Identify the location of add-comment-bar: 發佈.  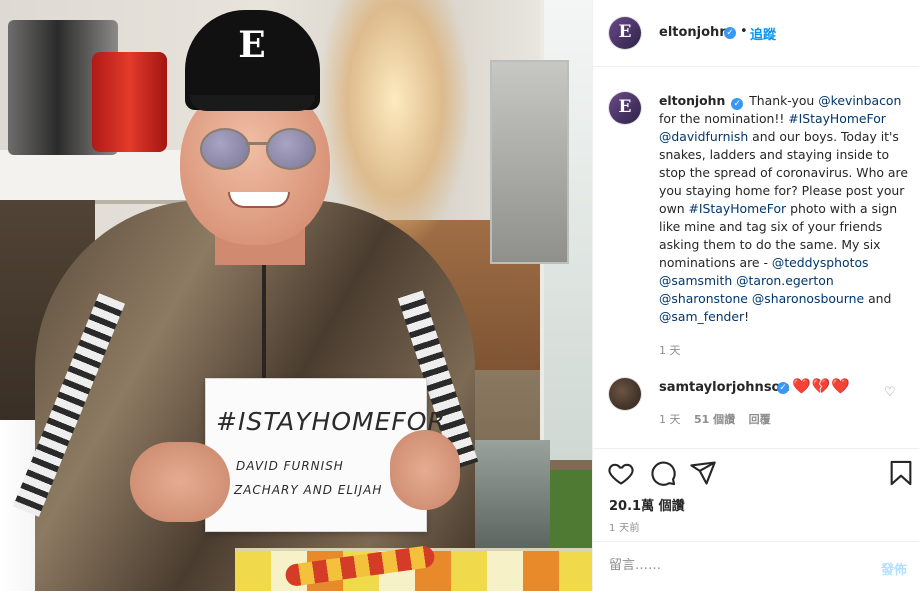
(756, 566).